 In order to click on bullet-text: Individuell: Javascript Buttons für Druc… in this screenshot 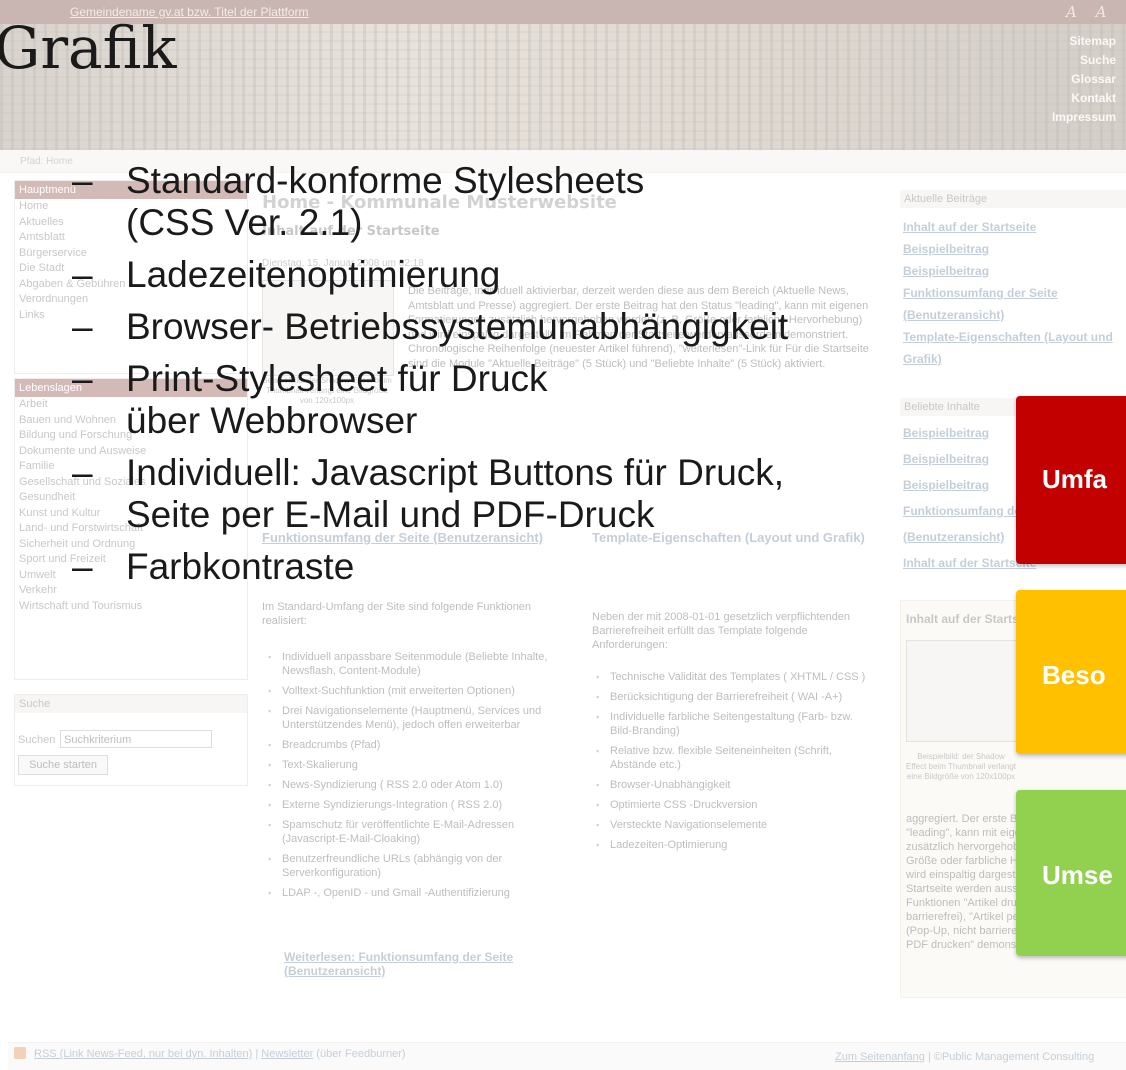, I will do `click(455, 472)`.